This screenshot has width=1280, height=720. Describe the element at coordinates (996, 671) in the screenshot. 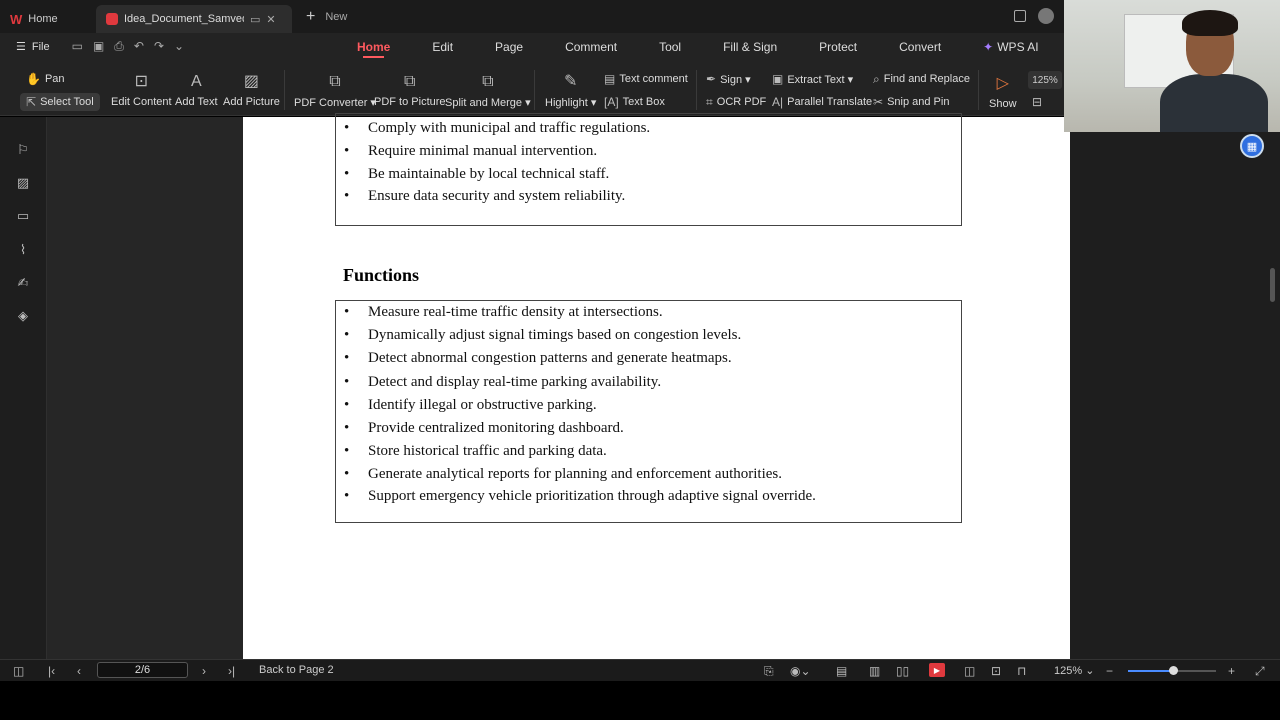

I see `fit-width-icon: ⊡` at that location.